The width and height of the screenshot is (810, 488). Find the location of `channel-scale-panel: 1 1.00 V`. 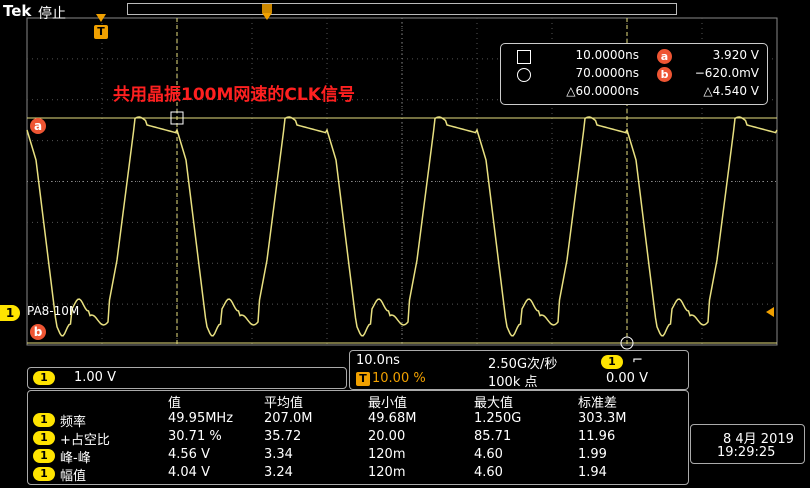

channel-scale-panel: 1 1.00 V is located at coordinates (187, 378).